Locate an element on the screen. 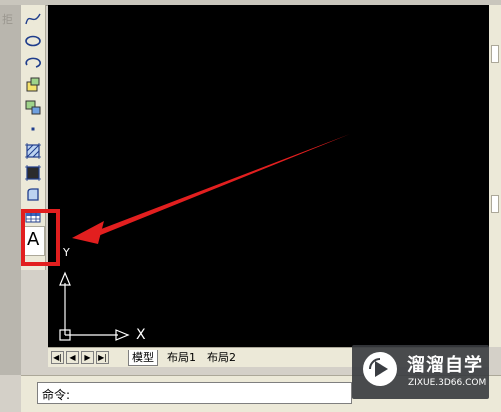  watermark-site: ZIXUE.3D66.COM is located at coordinates (447, 383).